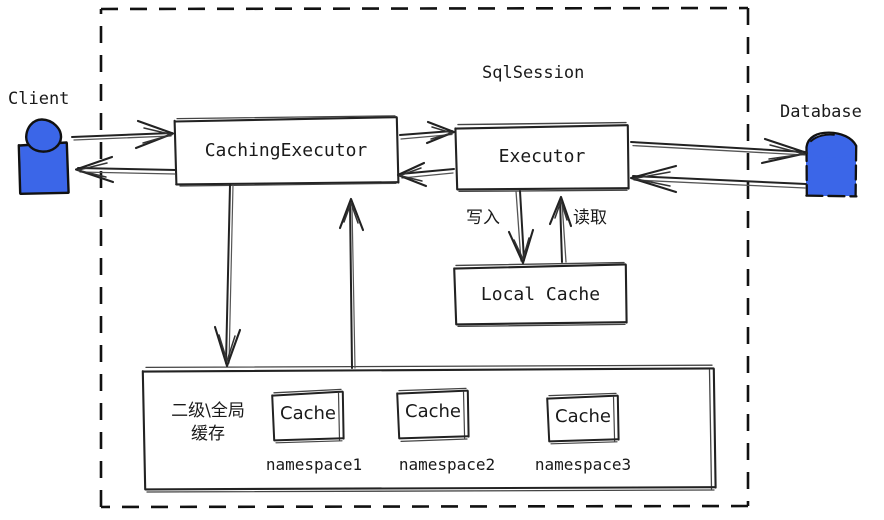  I want to click on arrow-global-cache-to-cachingexecutor, so click(351, 283).